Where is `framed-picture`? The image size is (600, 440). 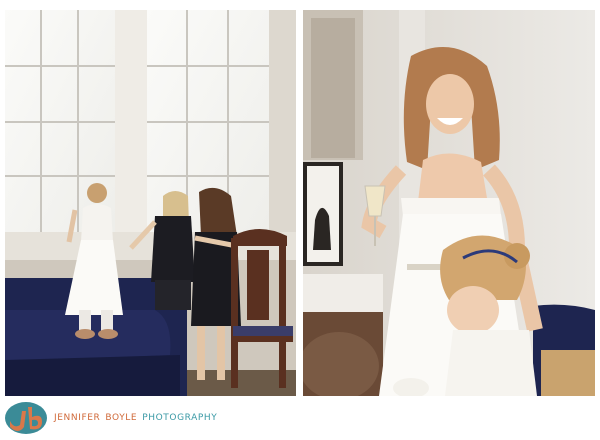 framed-picture is located at coordinates (323, 214).